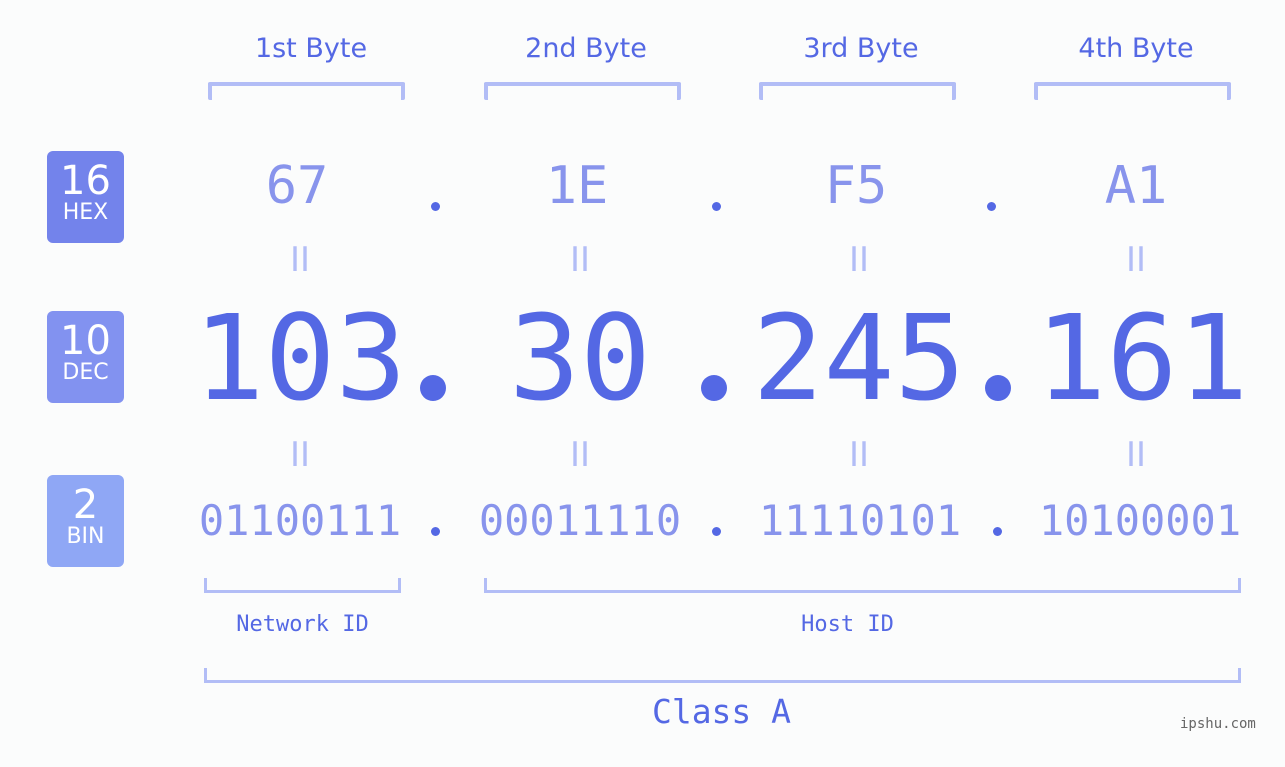 This screenshot has height=767, width=1285. Describe the element at coordinates (300, 520) in the screenshot. I see `bin-value-1: 01100111` at that location.